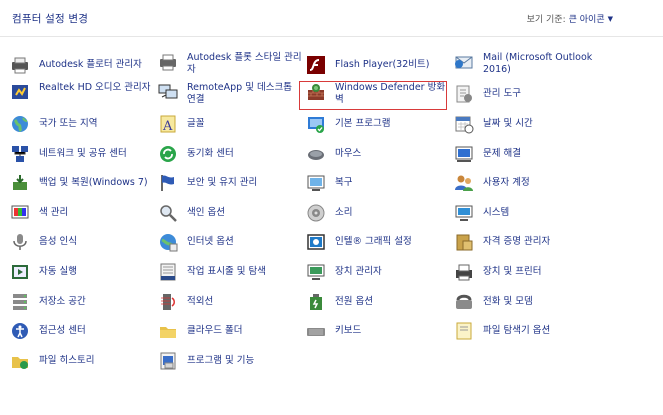 This screenshot has height=415, width=663. Describe the element at coordinates (82, 272) in the screenshot. I see `control-panel-item: 자동 실행` at that location.